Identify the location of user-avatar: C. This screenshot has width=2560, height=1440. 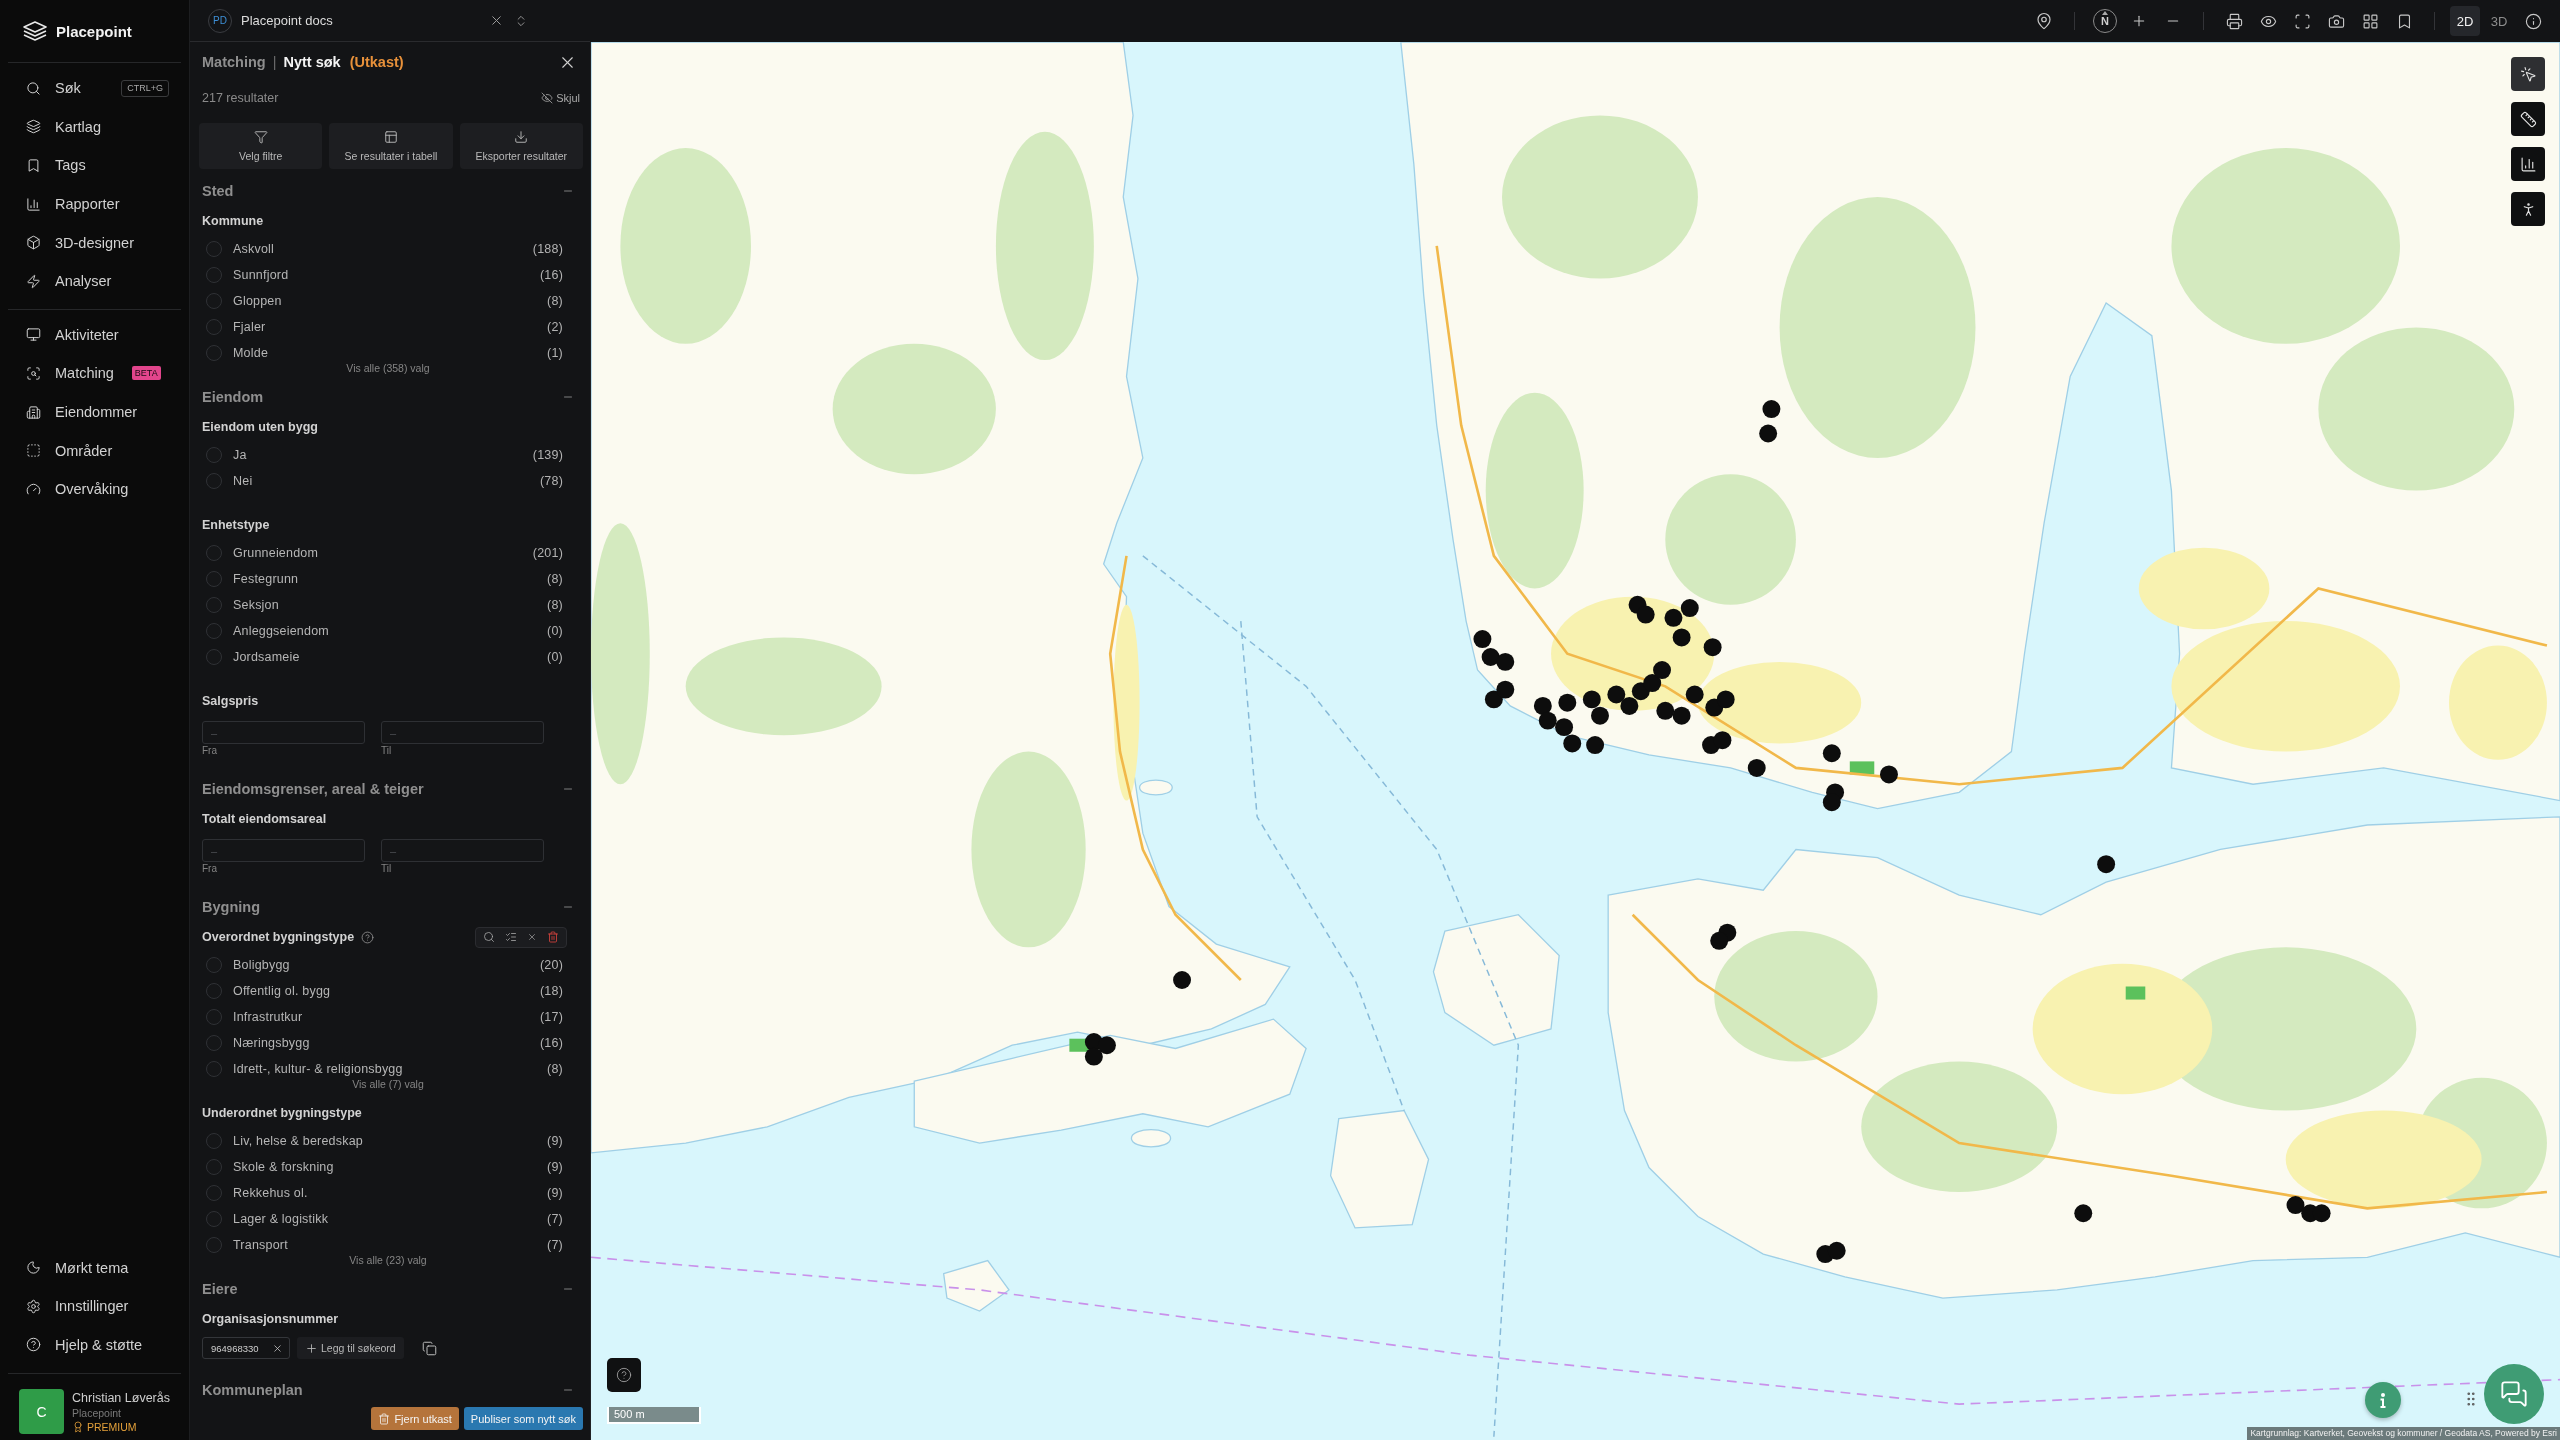
(41, 1411).